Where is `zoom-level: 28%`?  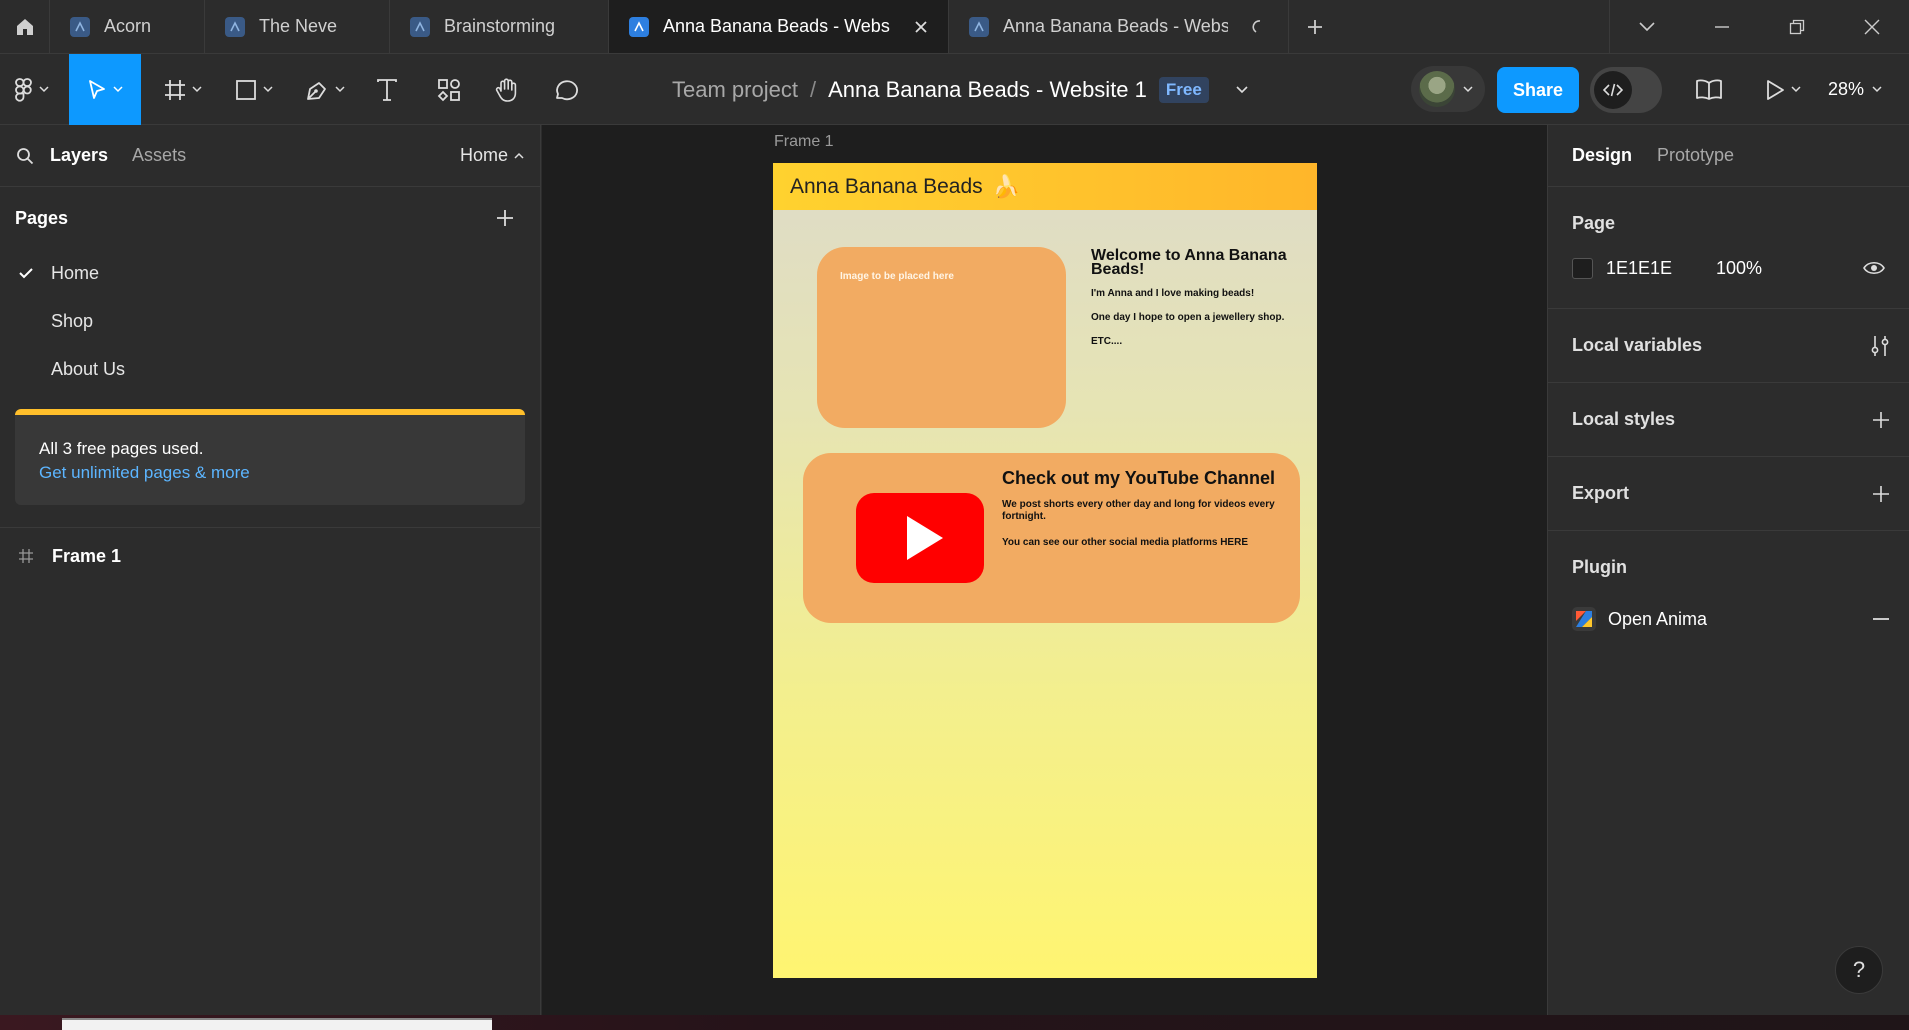 zoom-level: 28% is located at coordinates (1846, 89).